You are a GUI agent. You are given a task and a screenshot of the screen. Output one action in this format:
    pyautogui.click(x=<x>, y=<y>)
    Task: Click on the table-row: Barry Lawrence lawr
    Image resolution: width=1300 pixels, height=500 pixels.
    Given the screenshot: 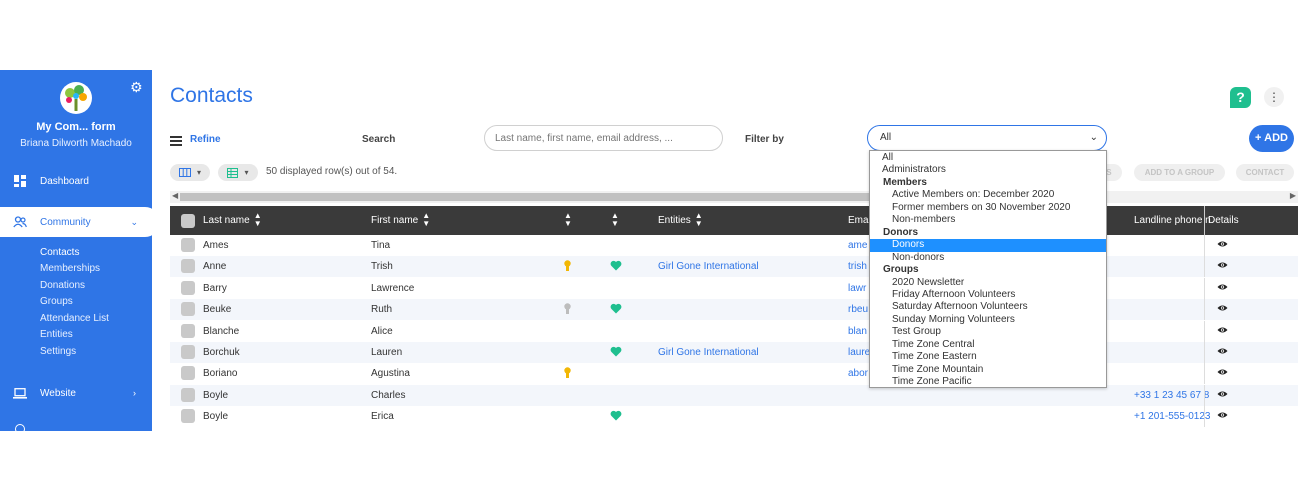 What is the action you would take?
    pyautogui.click(x=734, y=288)
    